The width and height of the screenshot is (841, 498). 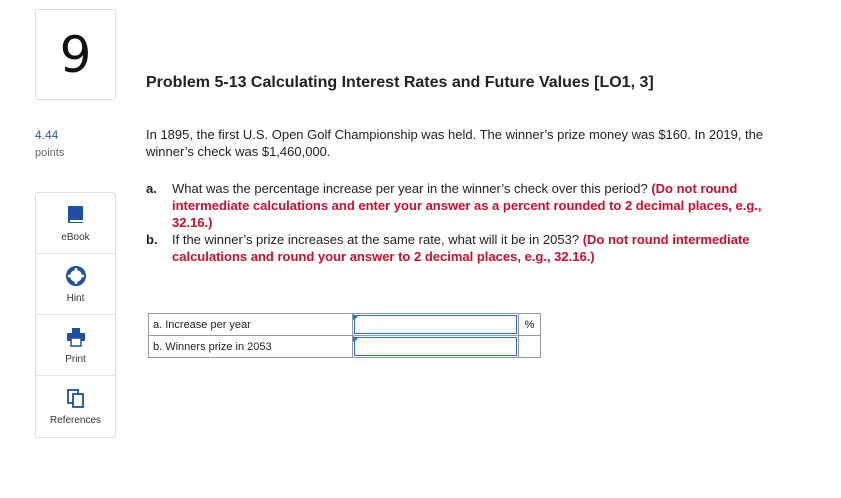 What do you see at coordinates (50, 153) in the screenshot?
I see `points-label: points` at bounding box center [50, 153].